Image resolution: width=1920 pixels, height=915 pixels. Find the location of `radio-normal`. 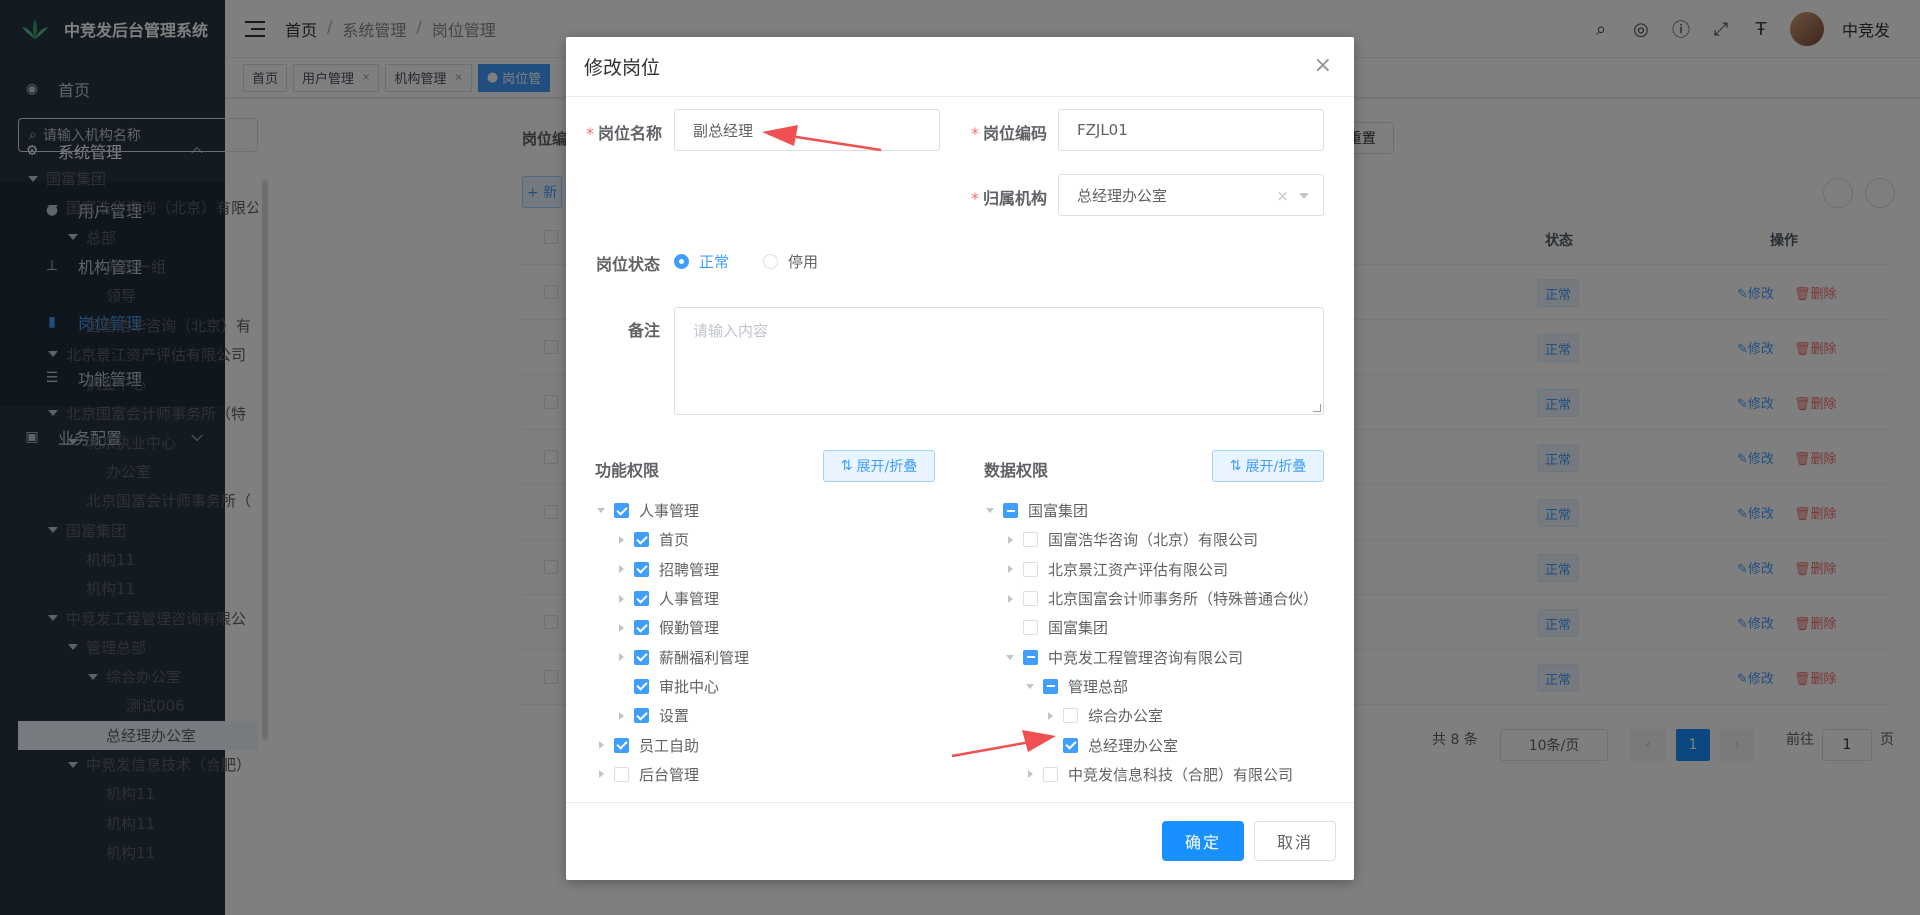

radio-normal is located at coordinates (681, 261).